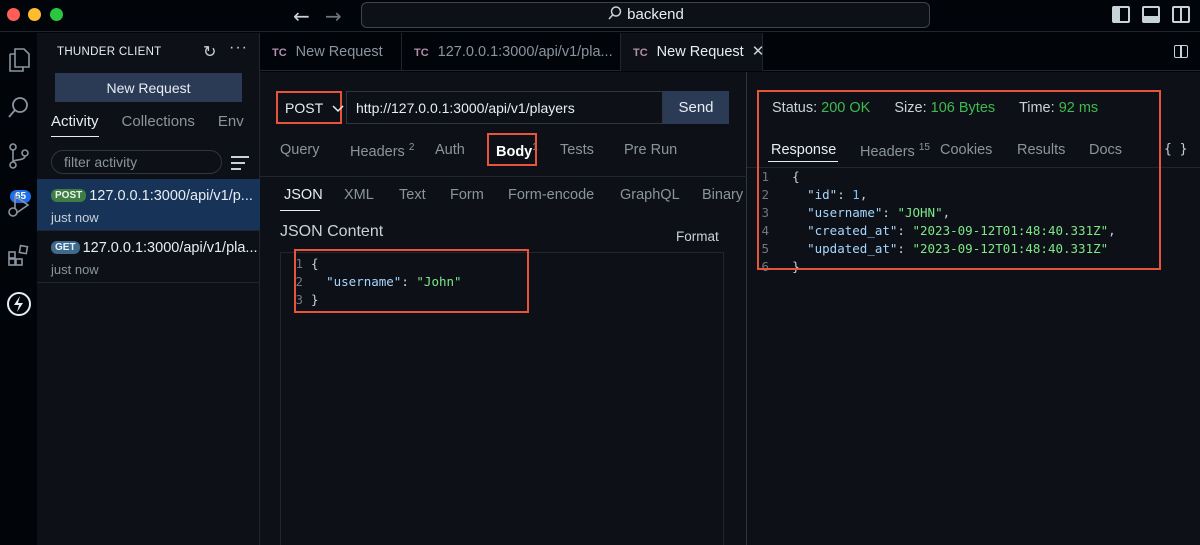 This screenshot has height=545, width=1200. I want to click on request-body-highlight, so click(411, 281).